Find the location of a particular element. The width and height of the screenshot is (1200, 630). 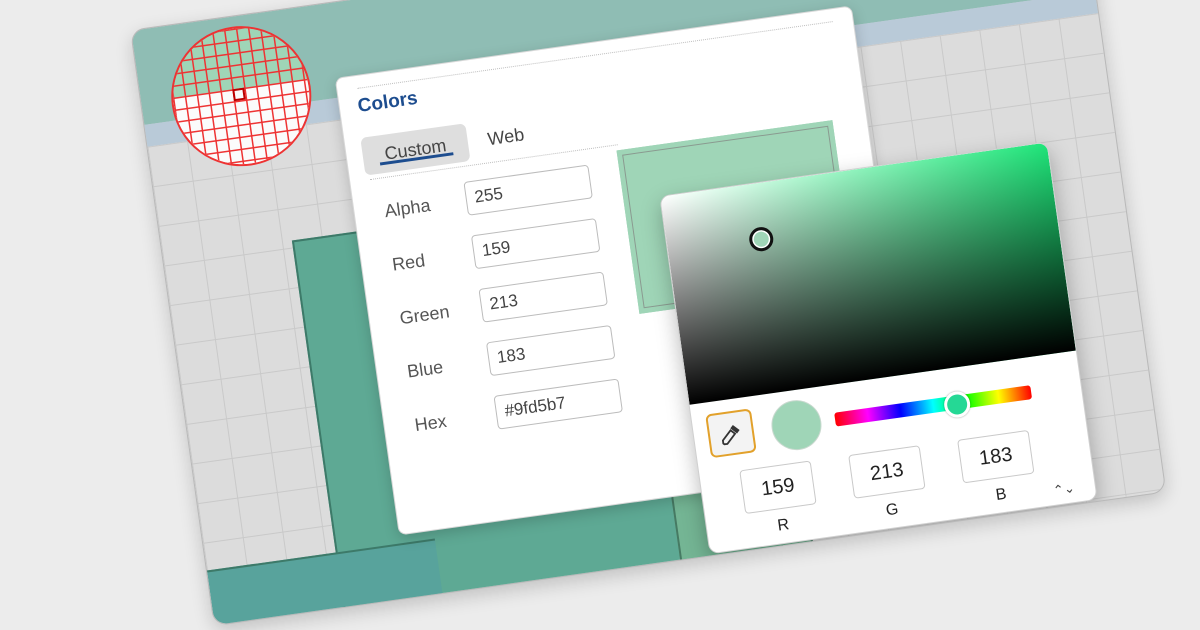

alpha-field: 255 is located at coordinates (528, 190).